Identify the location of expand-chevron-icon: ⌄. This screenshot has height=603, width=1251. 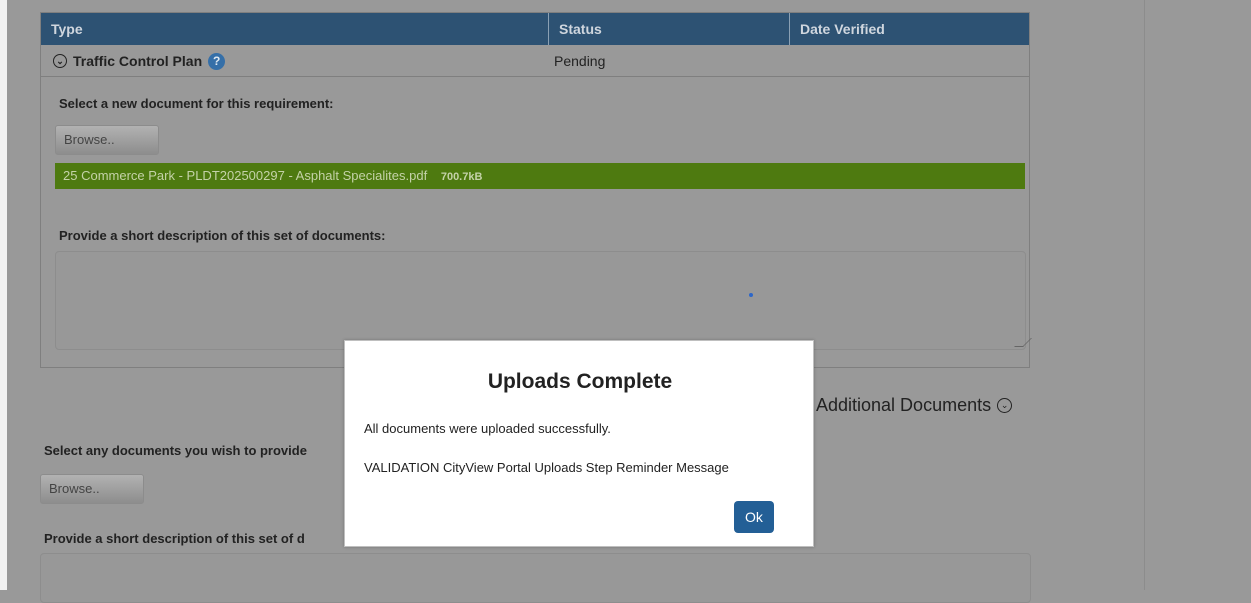
(1005, 405).